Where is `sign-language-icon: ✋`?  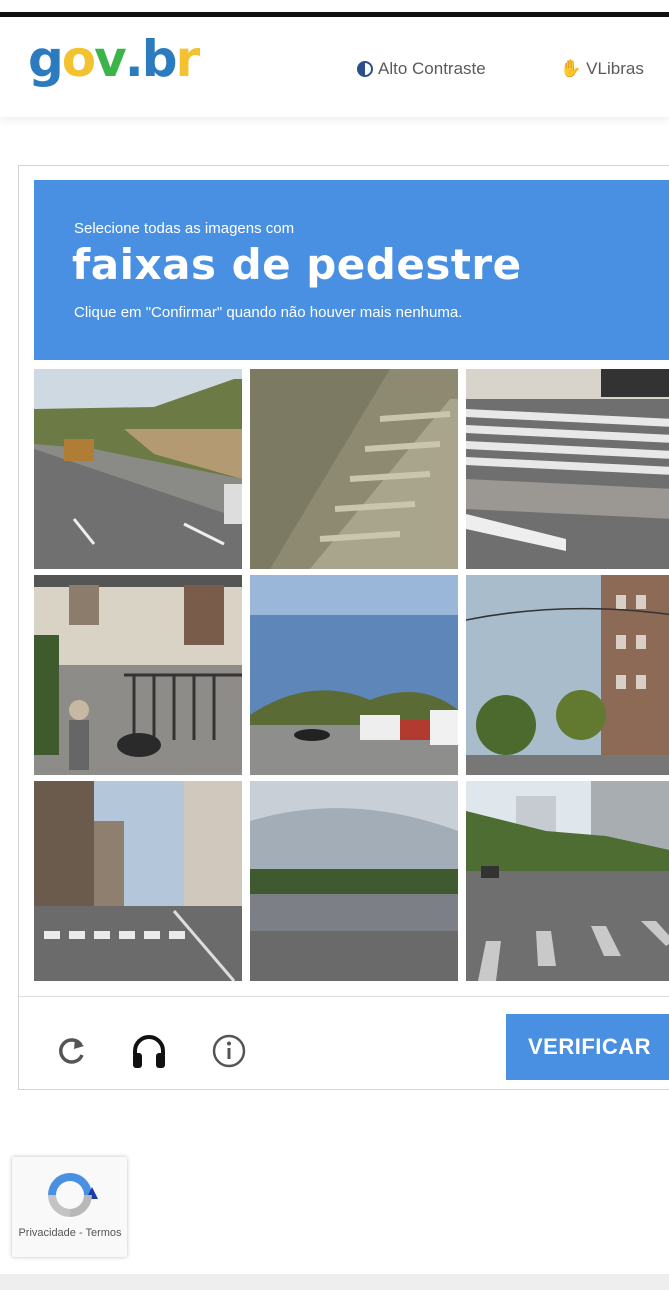
sign-language-icon: ✋ is located at coordinates (571, 68).